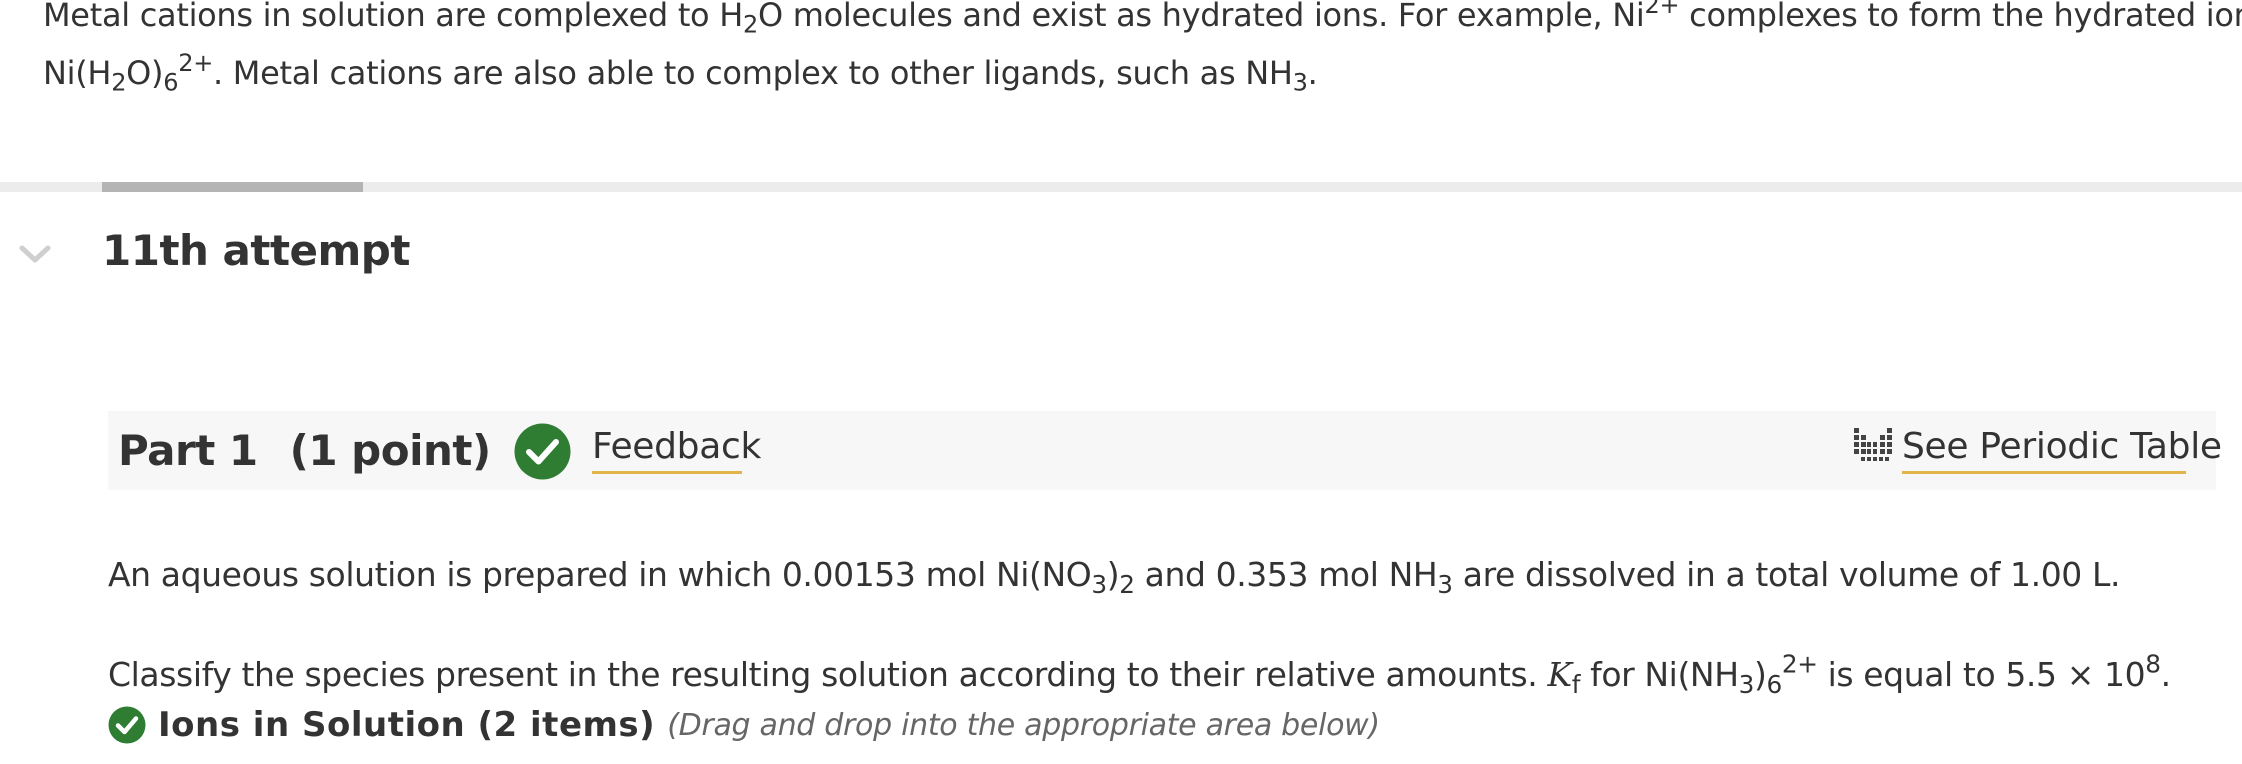 The image size is (2242, 764). I want to click on question-superscript: 8, so click(2153, 664).